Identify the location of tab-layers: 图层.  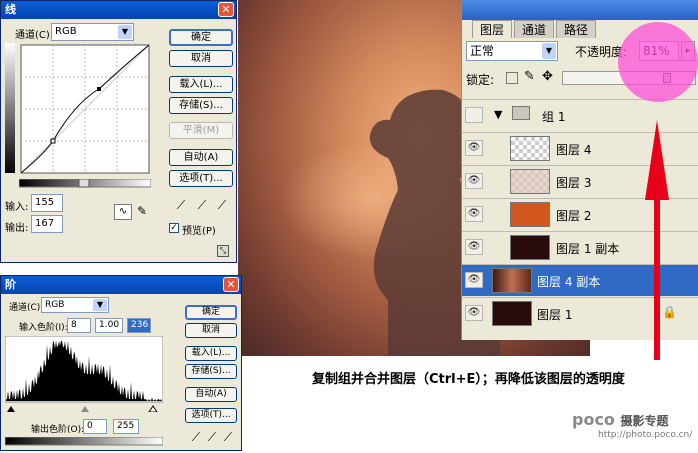
(492, 29).